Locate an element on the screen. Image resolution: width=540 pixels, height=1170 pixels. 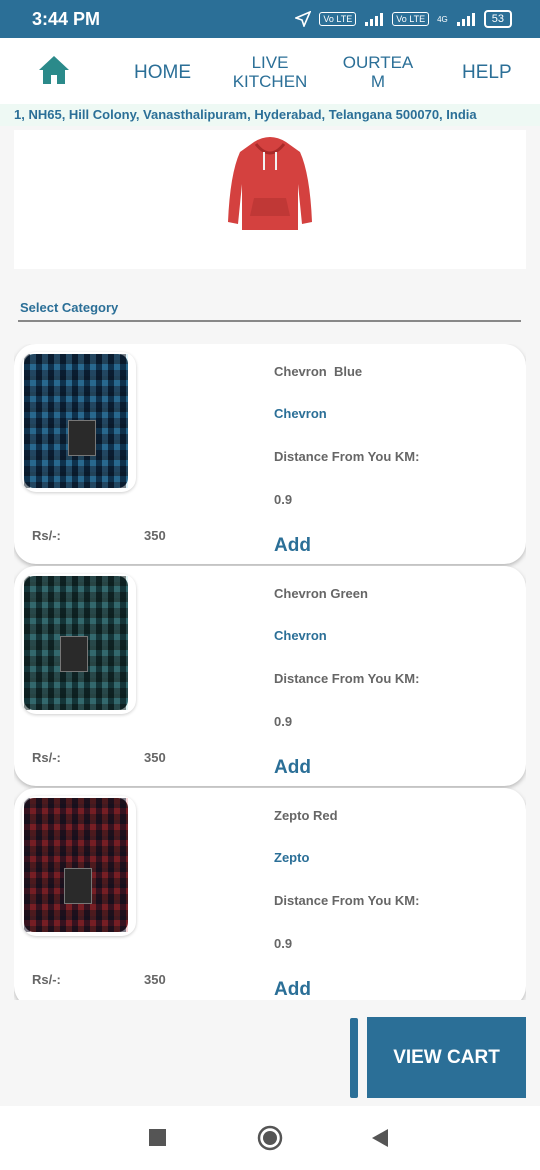
top-nav: HOME LIVE KITCHEN OURTEA M HELP is located at coordinates (270, 71).